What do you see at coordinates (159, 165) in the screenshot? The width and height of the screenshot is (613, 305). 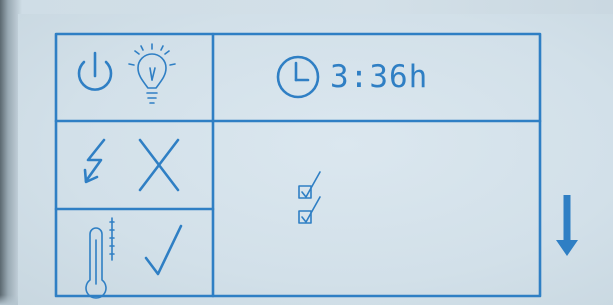 I see `cross-icon` at bounding box center [159, 165].